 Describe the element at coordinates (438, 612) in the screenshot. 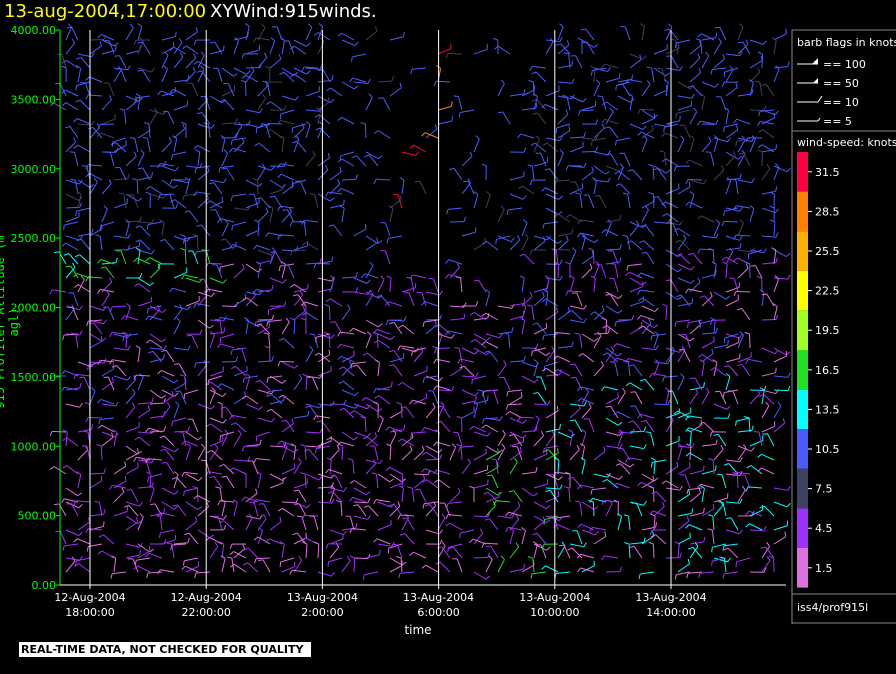

I see `x-tick-time: 6:00:00` at that location.